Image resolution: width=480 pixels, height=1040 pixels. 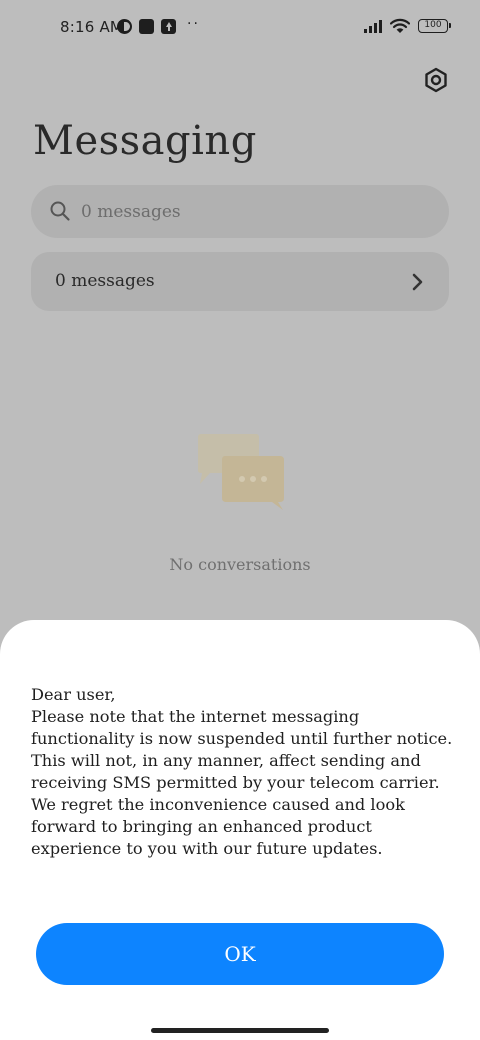 I want to click on wifi-icon, so click(x=400, y=25).